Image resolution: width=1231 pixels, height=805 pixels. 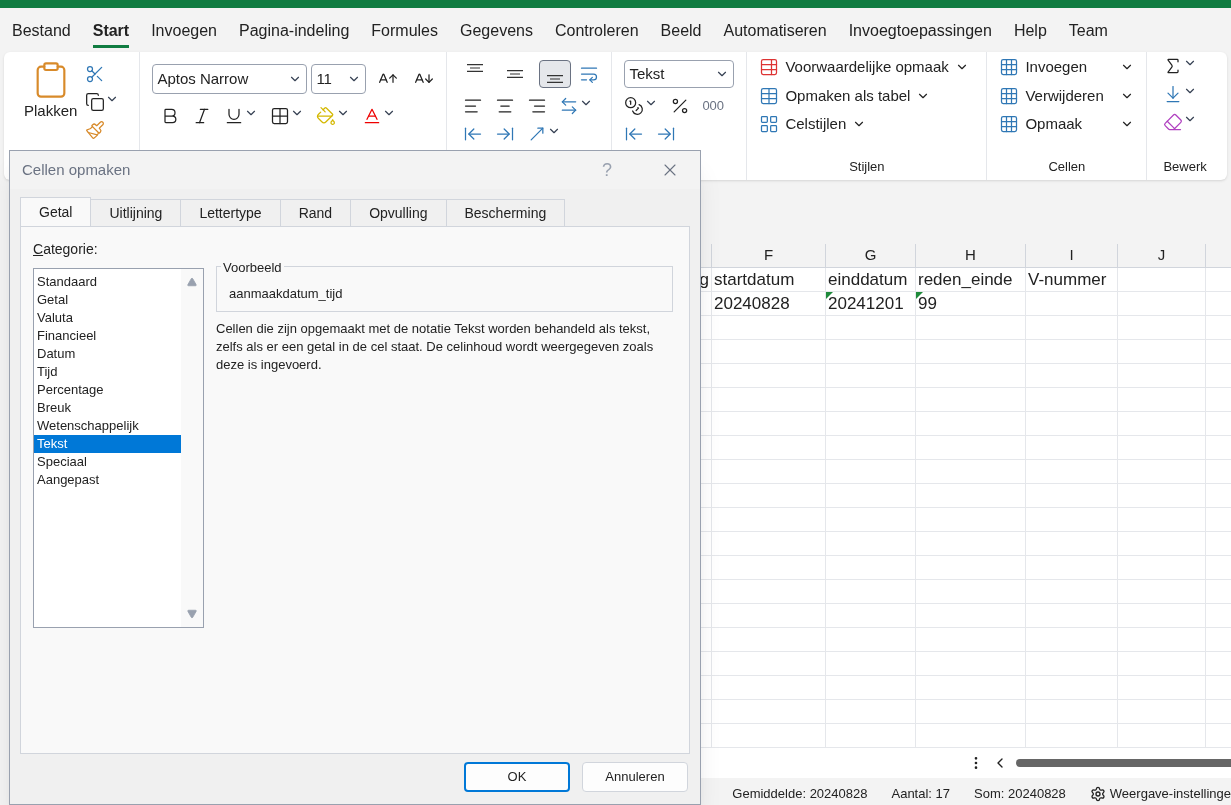 What do you see at coordinates (1067, 124) in the screenshot?
I see `cells-button: Opmaak` at bounding box center [1067, 124].